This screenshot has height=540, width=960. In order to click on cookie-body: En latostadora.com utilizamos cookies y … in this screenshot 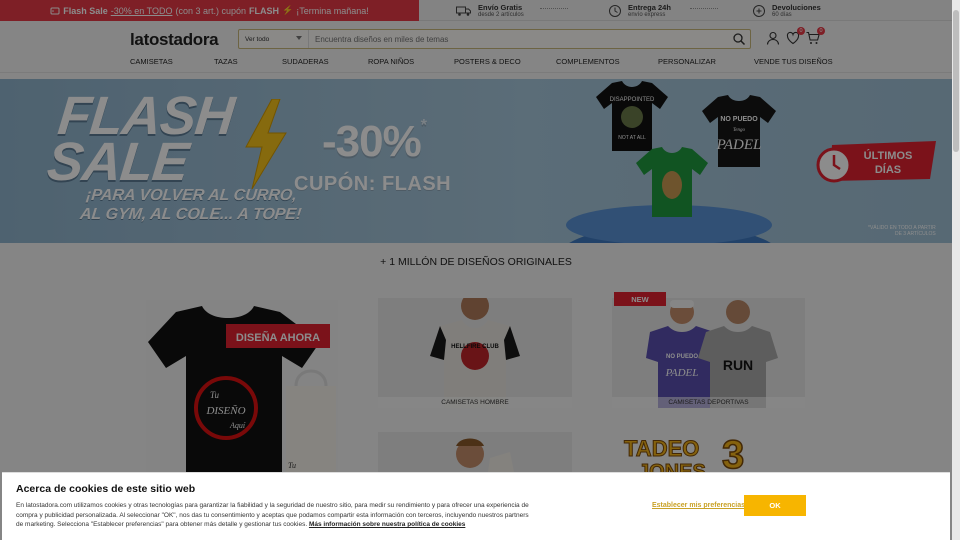, I will do `click(276, 515)`.